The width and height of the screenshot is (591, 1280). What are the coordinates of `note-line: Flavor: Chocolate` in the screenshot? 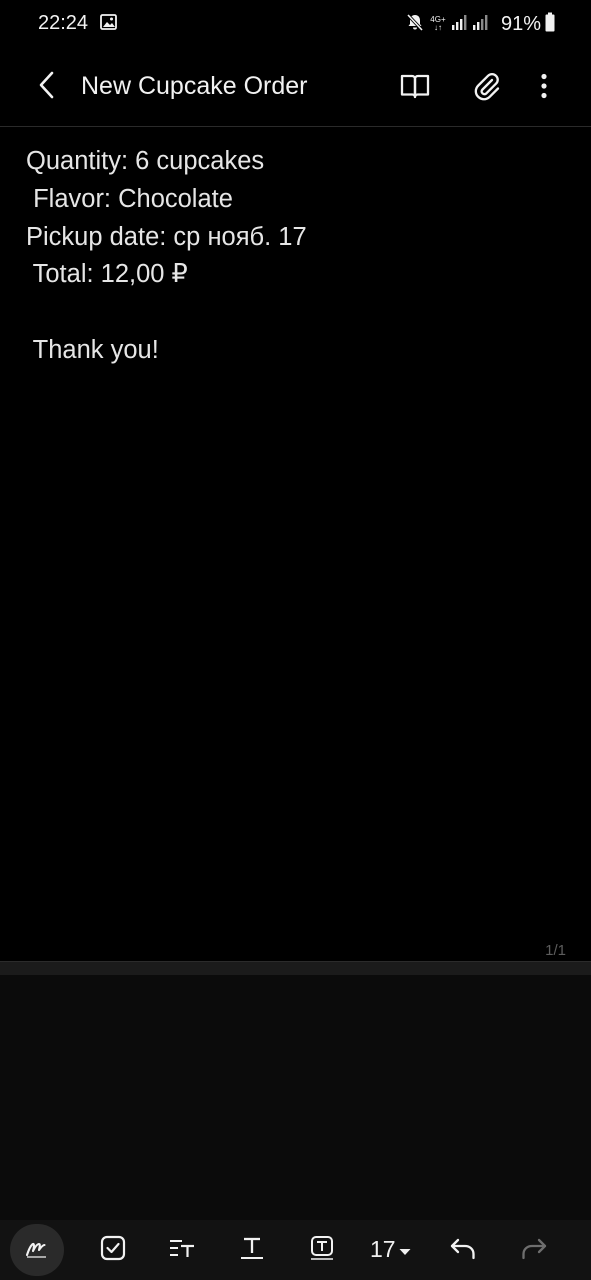 It's located at (129, 198).